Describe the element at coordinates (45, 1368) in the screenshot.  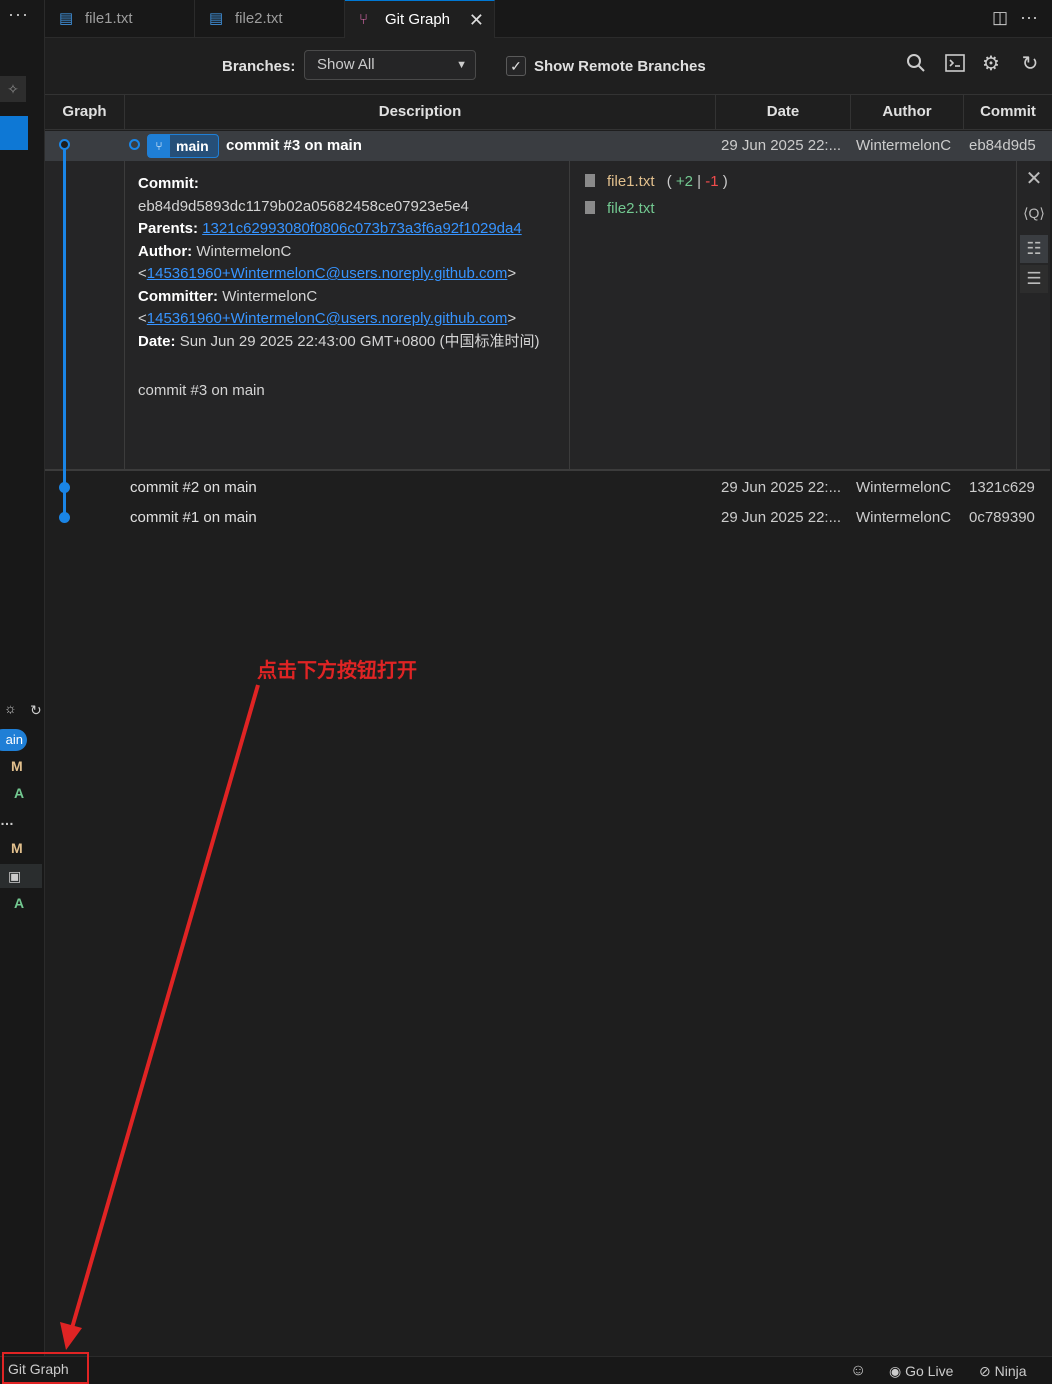
I see `status-git-graph-button: Git Graph` at that location.